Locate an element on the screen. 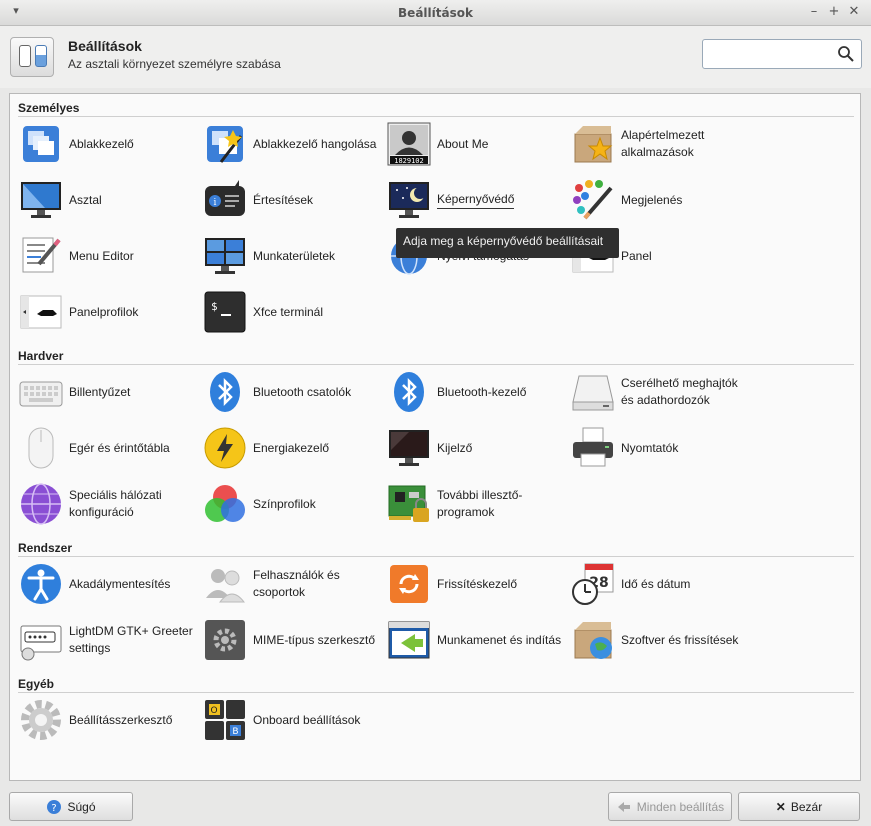  all-settings-button: Minden beállítás is located at coordinates (670, 806).